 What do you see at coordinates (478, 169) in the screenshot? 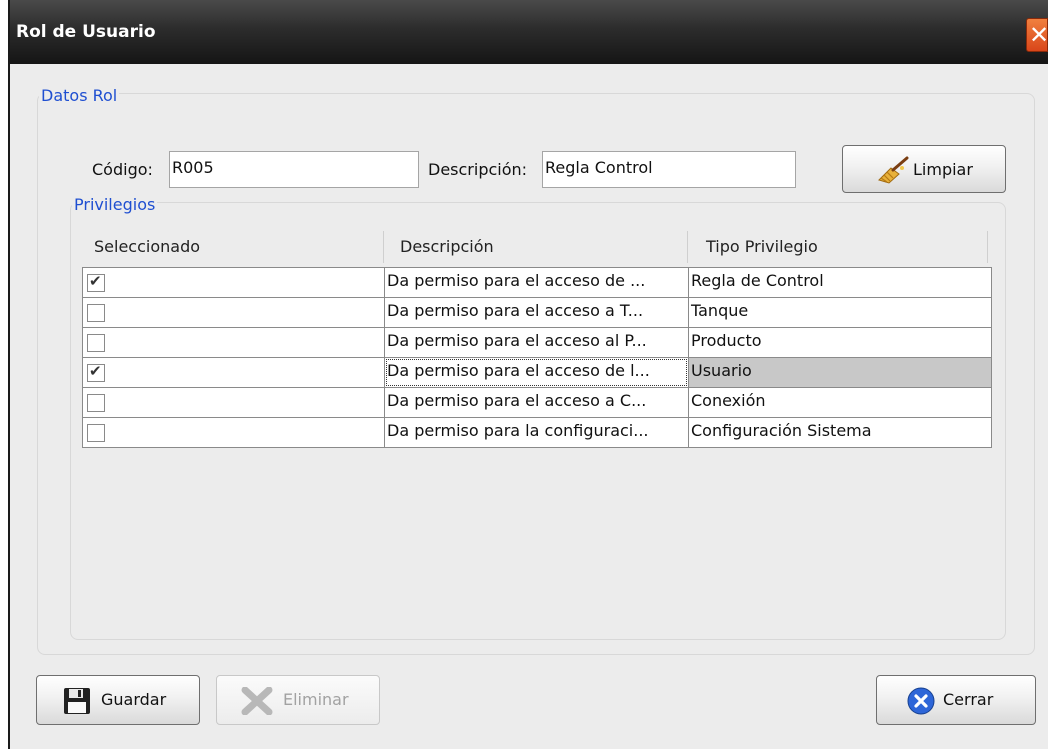
I see `descripcion-label: Descripción:` at bounding box center [478, 169].